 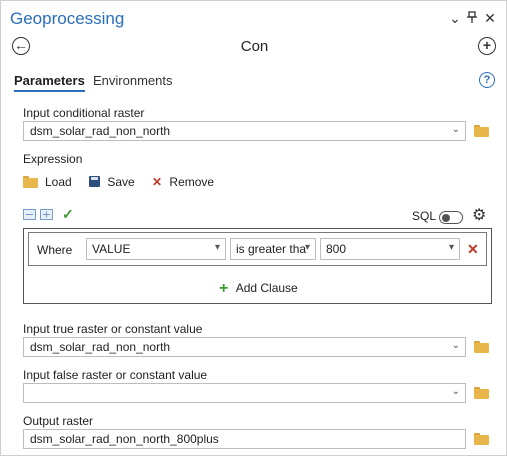 What do you see at coordinates (244, 131) in the screenshot?
I see `input-conditional-raster-field: dsm_solar_rad_non_north ⌄` at bounding box center [244, 131].